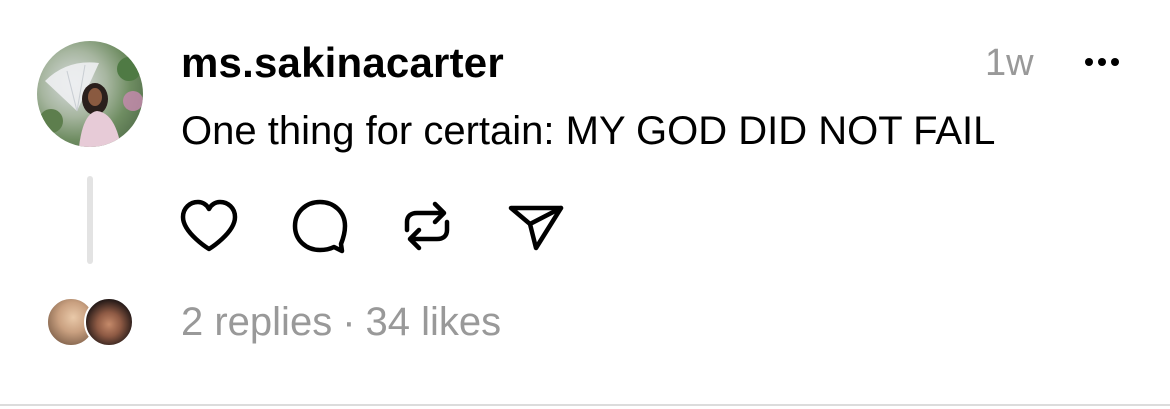 This screenshot has height=409, width=1170. I want to click on comment-bubble-icon, so click(320, 226).